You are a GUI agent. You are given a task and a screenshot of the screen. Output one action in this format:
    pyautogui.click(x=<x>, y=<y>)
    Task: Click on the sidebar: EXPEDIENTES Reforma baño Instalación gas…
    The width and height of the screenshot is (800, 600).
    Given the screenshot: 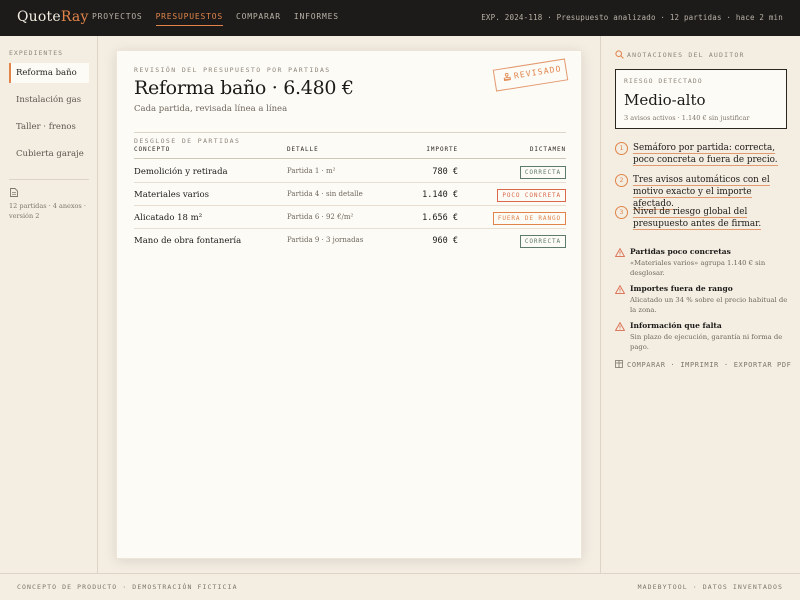 What is the action you would take?
    pyautogui.click(x=49, y=304)
    